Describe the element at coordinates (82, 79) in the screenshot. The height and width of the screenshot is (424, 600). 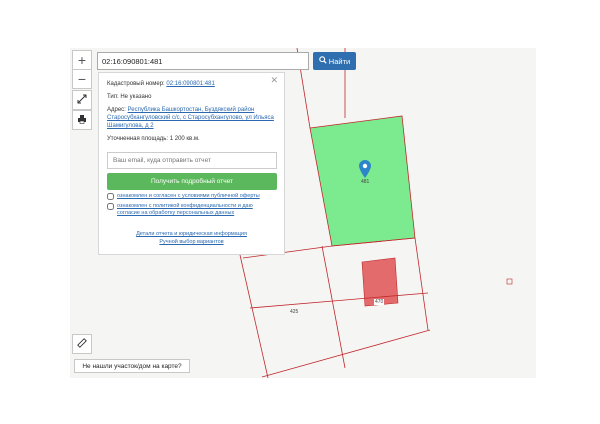
I see `zoom-out-button: −` at that location.